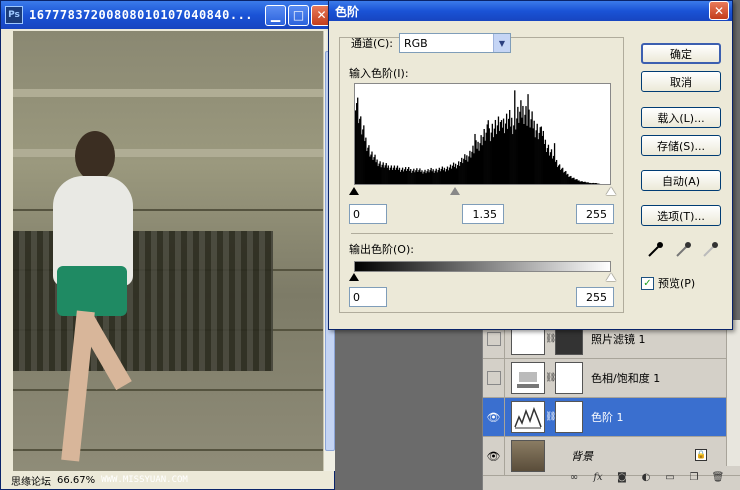 The image size is (740, 490). I want to click on preview-label: 预览(P), so click(677, 283).